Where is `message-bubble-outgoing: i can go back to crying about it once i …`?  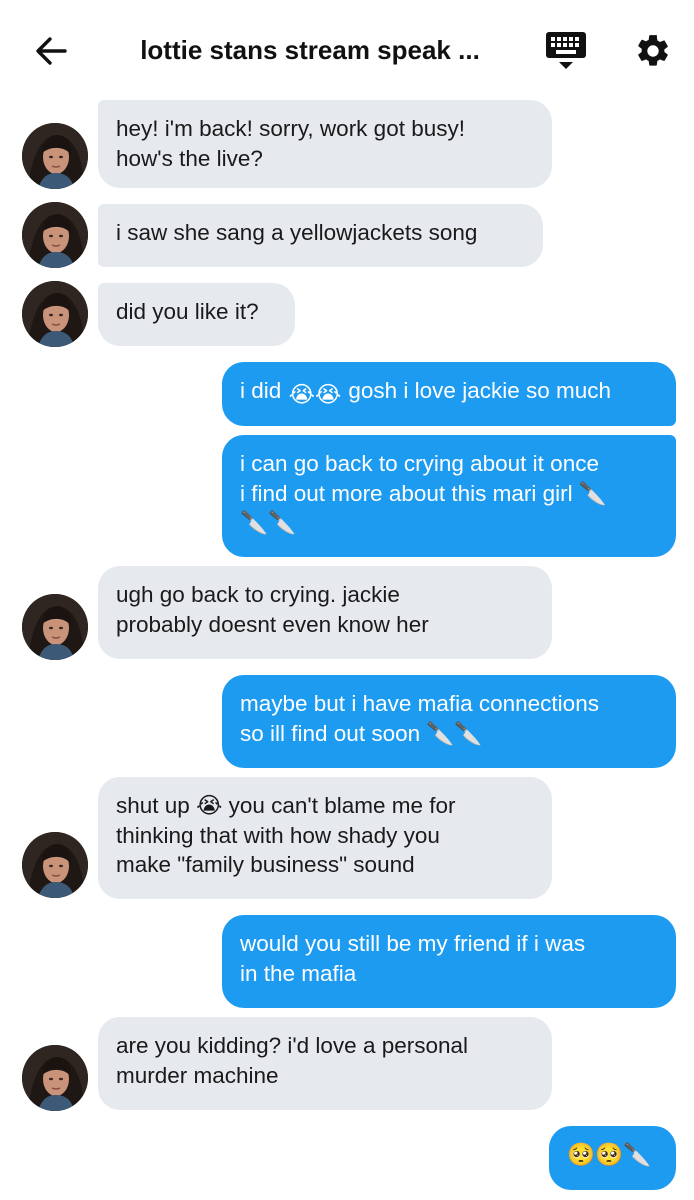 message-bubble-outgoing: i can go back to crying about it once i … is located at coordinates (449, 496).